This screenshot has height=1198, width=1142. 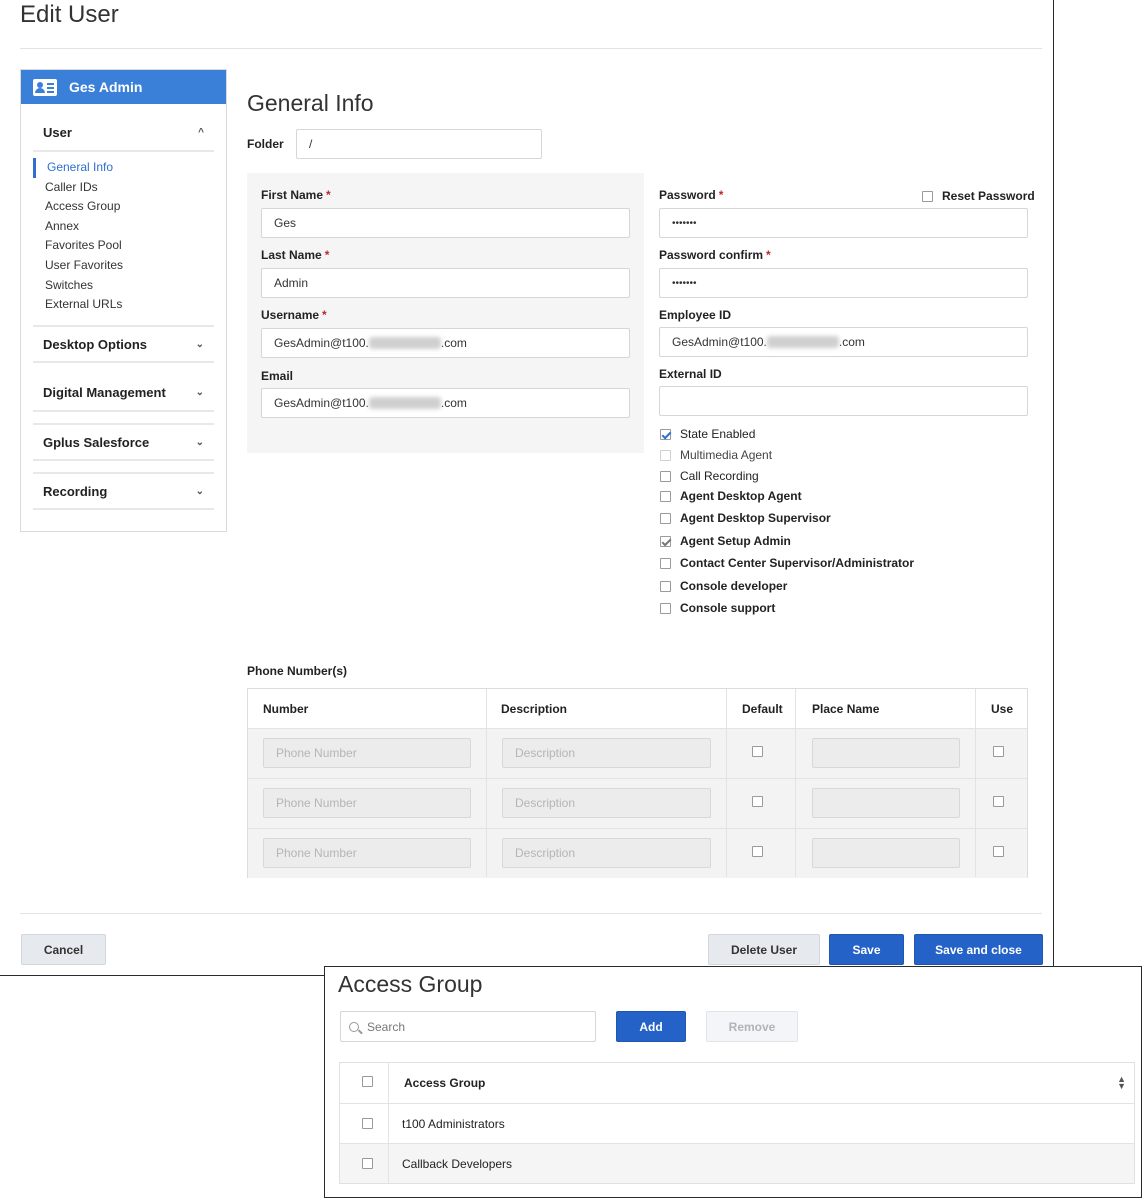 What do you see at coordinates (745, 518) in the screenshot?
I see `check-agent-desktop-supervisor: Agent Desktop Supervisor` at bounding box center [745, 518].